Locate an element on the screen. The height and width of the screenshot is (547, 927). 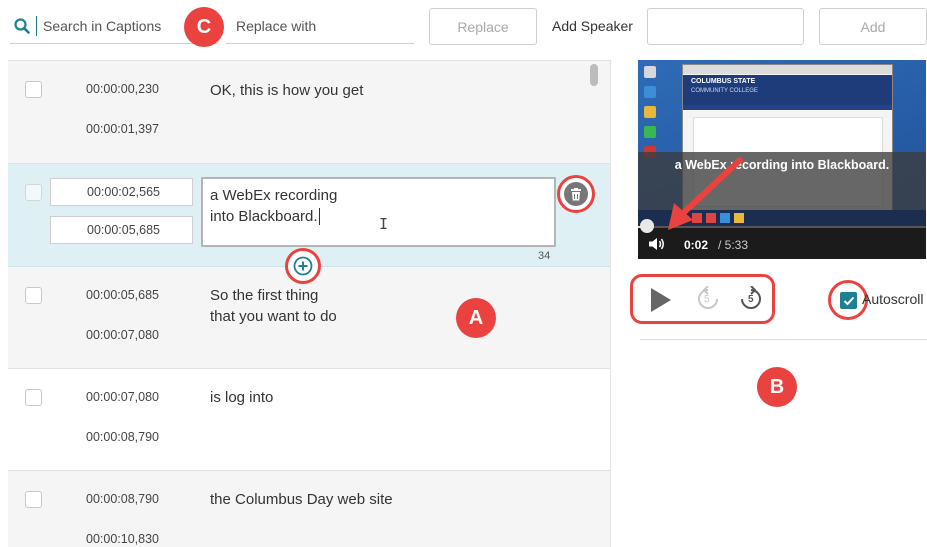
ibeam-cursor-icon: I is located at coordinates (384, 224).